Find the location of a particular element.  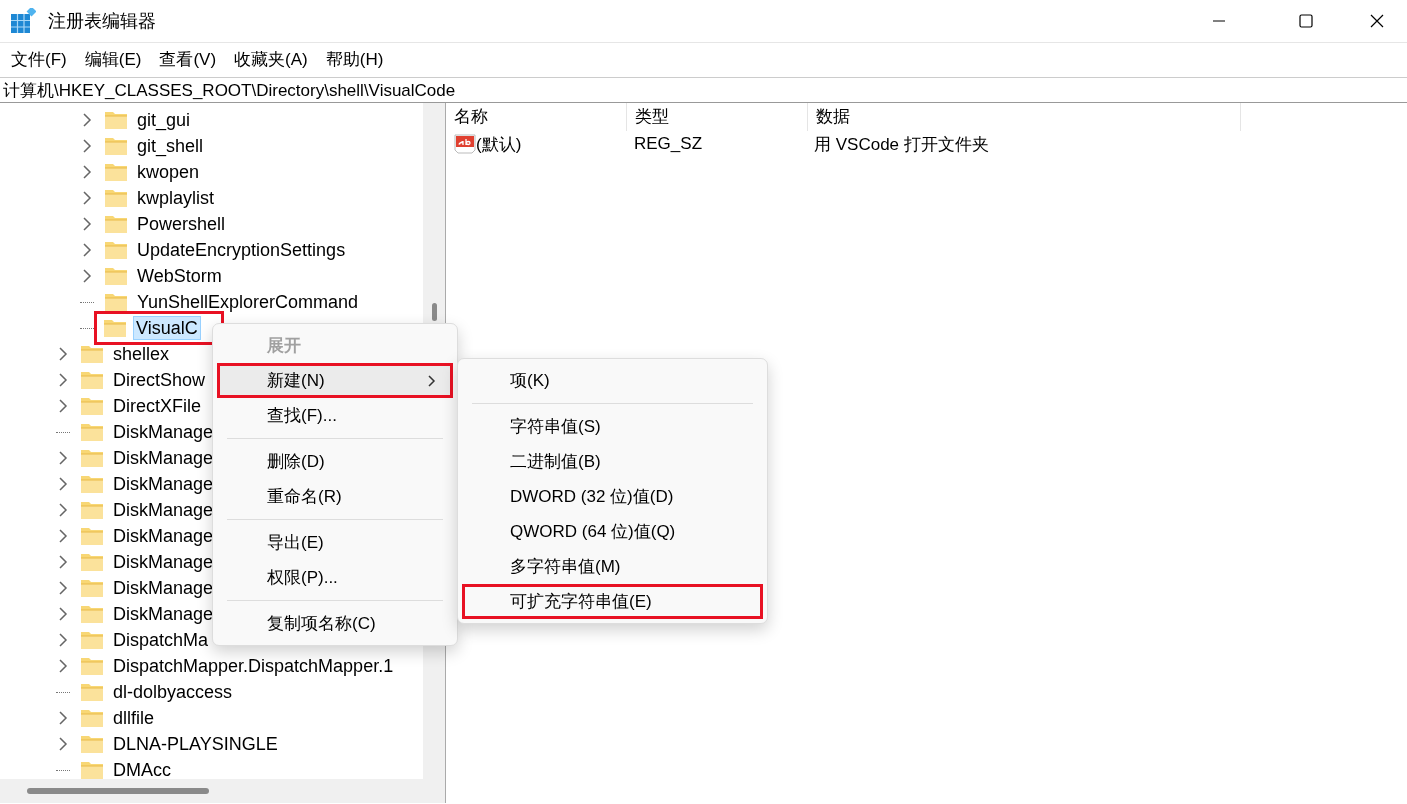

address-field: 计算机\HKEY_CLASSES_ROOT\Directory\shell\VisualCode is located at coordinates (703, 90).